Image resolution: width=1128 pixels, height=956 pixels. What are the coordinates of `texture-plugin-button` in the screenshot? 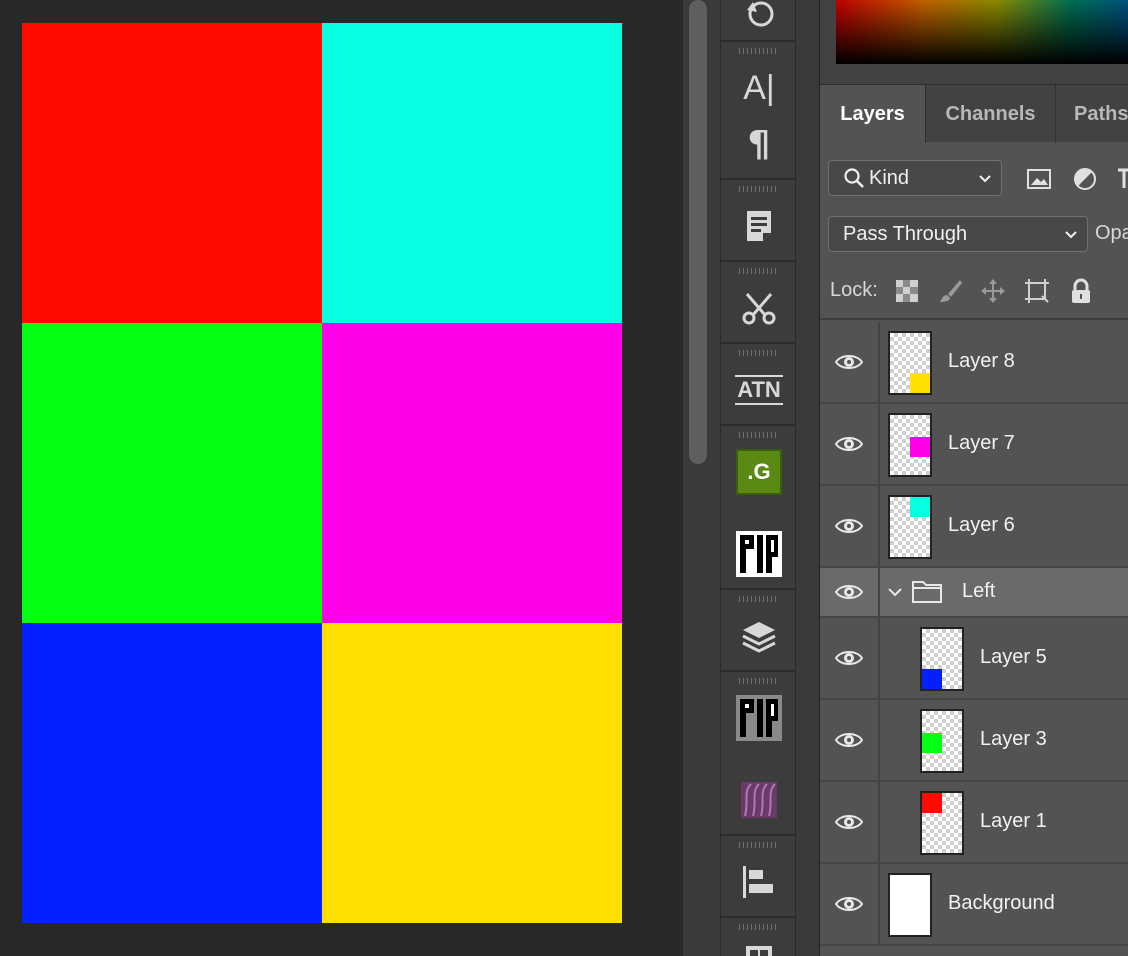 It's located at (759, 800).